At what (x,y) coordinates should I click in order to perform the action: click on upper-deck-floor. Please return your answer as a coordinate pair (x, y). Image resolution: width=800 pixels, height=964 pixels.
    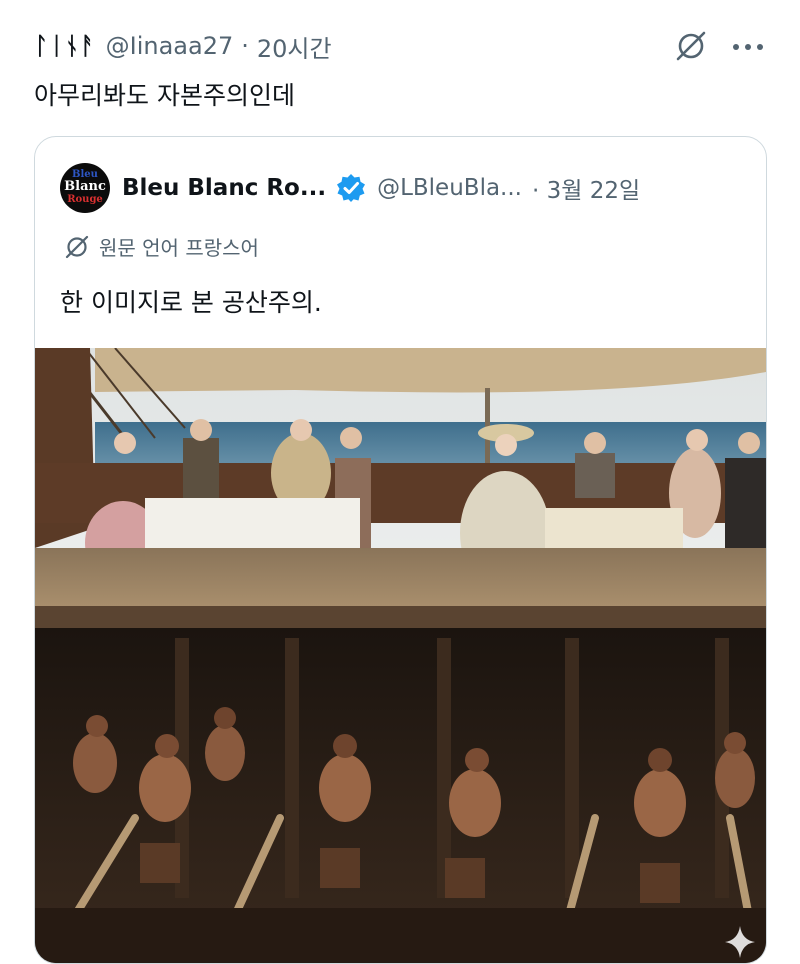
    Looking at the image, I should click on (400, 577).